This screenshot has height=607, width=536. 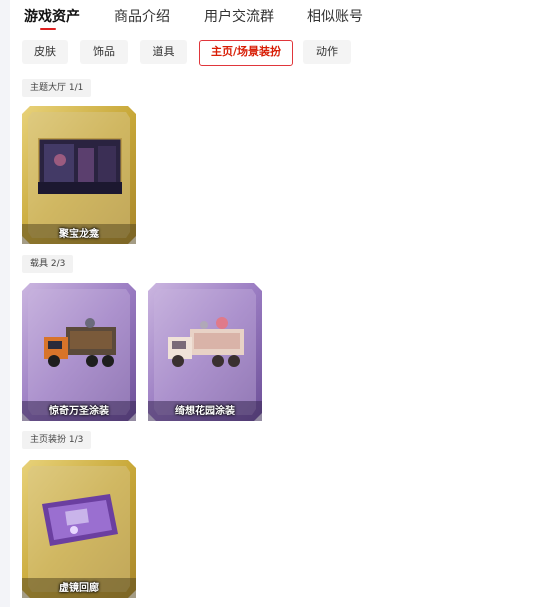 I want to click on item-name: 绮想花园涂装, so click(x=205, y=411).